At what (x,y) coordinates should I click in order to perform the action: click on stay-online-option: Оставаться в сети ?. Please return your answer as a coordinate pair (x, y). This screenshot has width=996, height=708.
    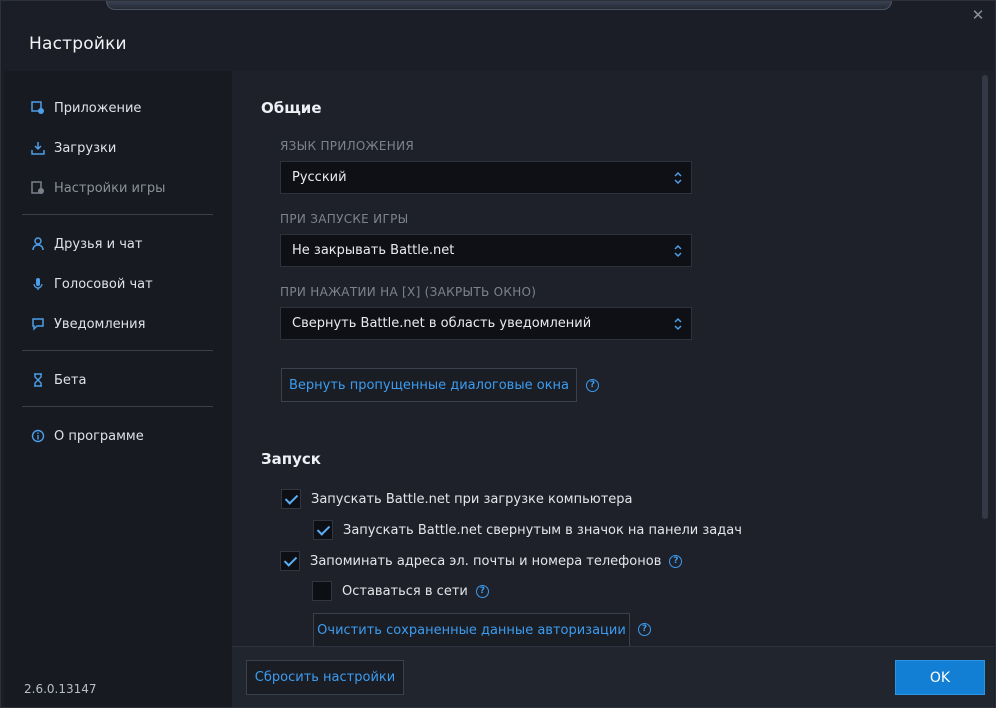
    Looking at the image, I should click on (400, 591).